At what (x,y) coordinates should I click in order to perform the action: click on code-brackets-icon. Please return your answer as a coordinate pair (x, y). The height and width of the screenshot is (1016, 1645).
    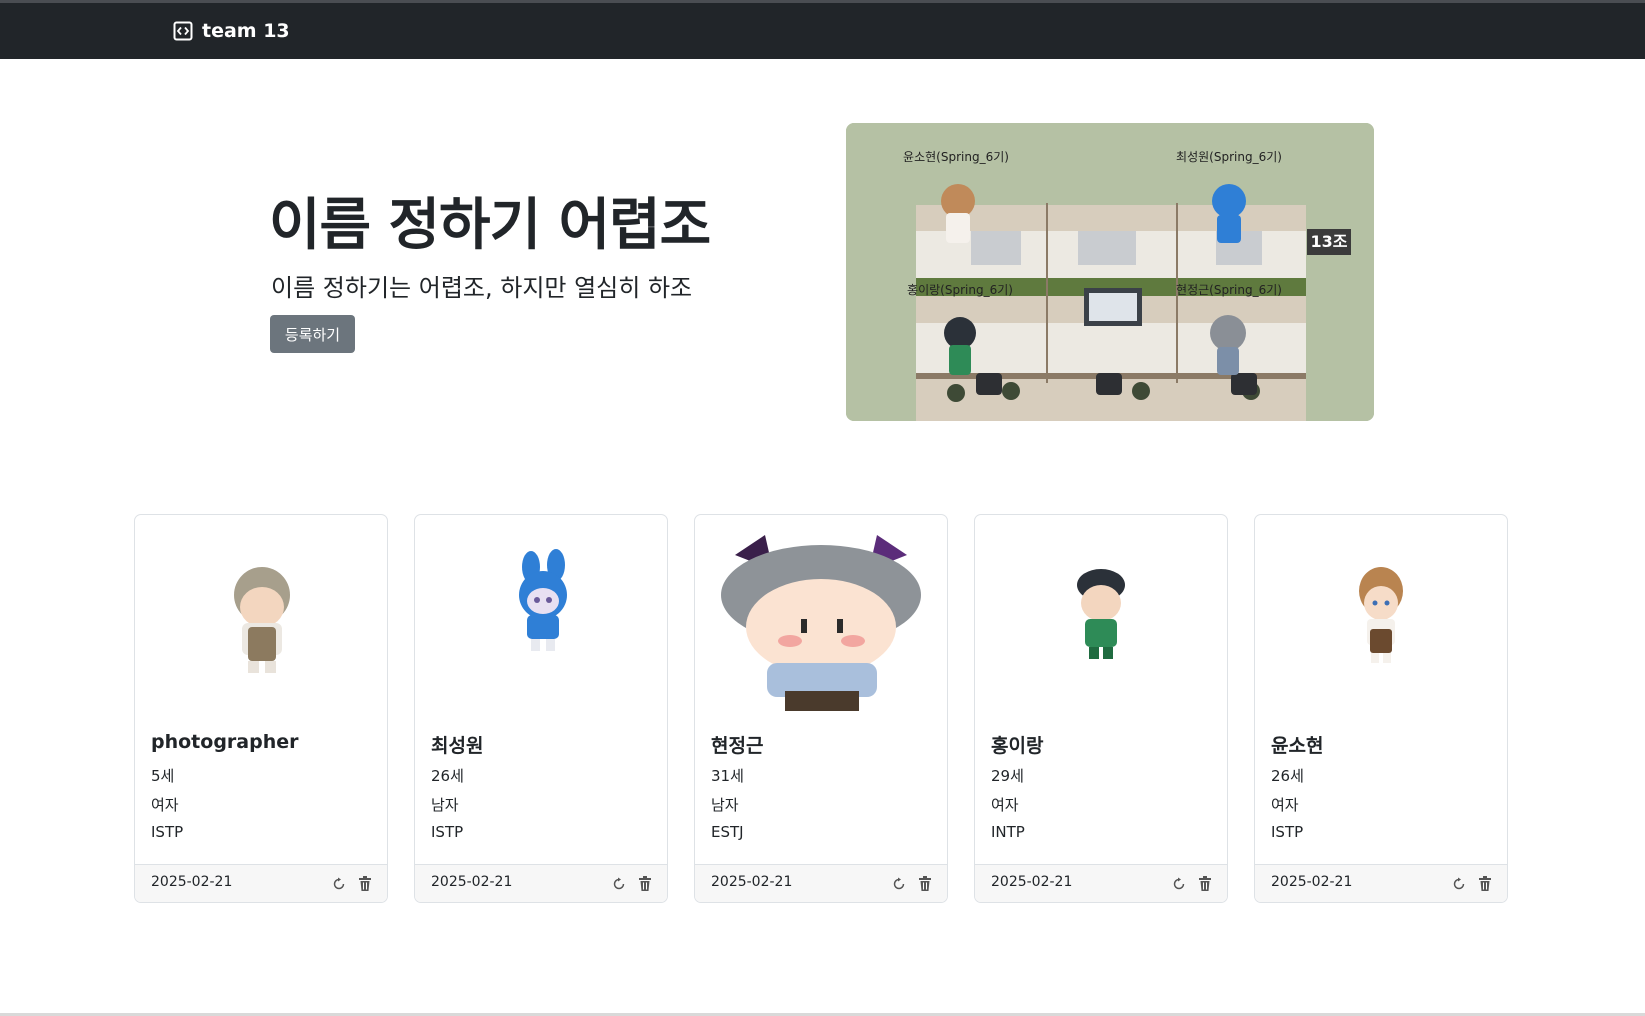
    Looking at the image, I should click on (183, 31).